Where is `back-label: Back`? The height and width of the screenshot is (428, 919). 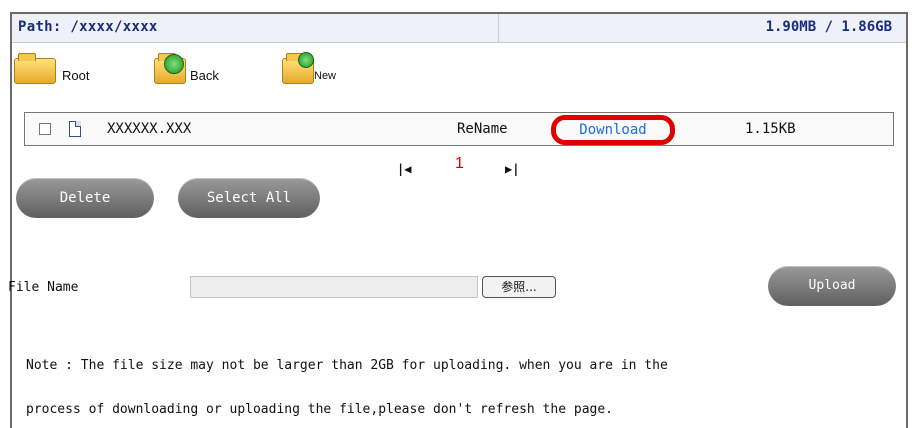 back-label: Back is located at coordinates (204, 75).